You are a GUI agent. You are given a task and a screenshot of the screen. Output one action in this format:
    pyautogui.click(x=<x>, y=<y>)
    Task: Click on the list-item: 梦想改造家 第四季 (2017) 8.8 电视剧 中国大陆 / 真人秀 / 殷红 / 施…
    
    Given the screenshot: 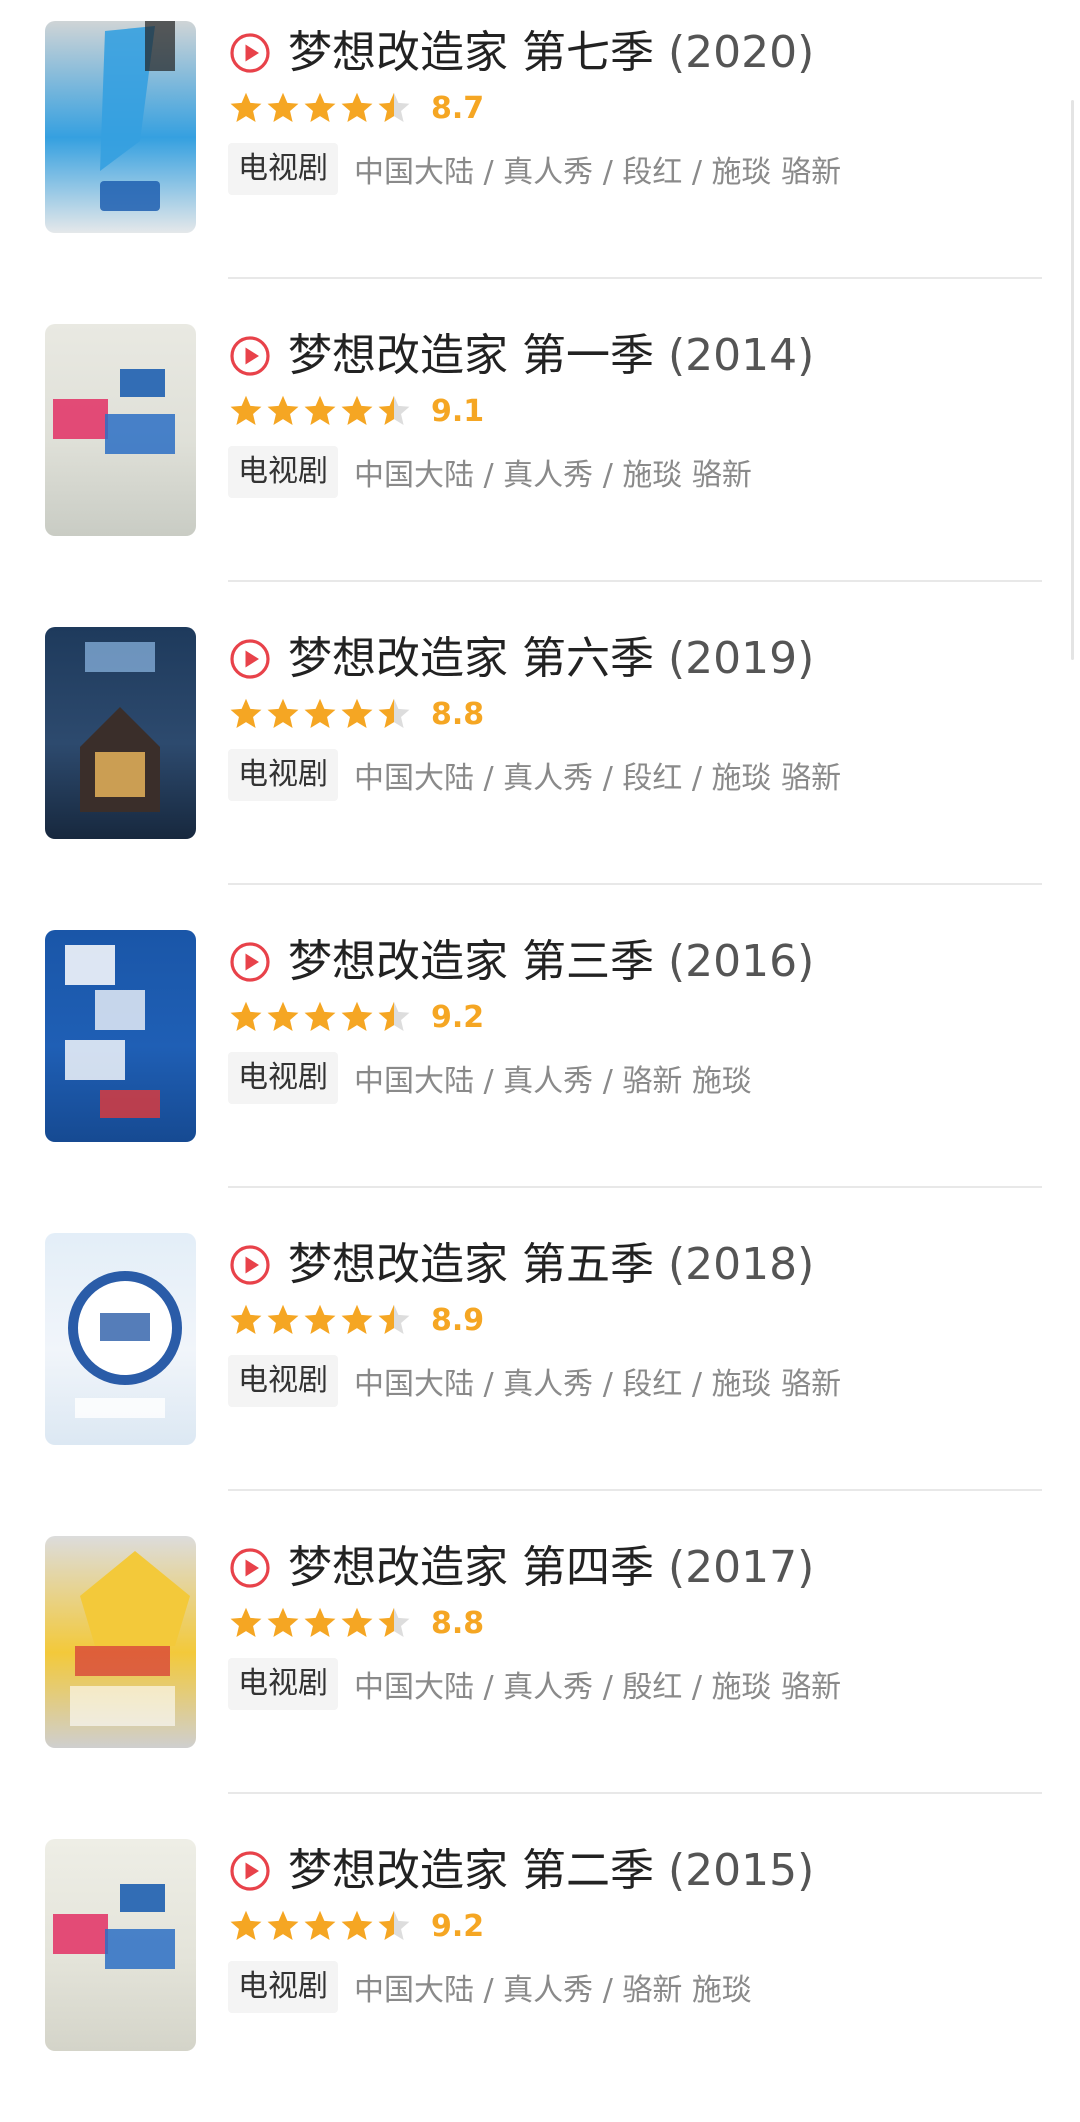 What is the action you would take?
    pyautogui.click(x=540, y=1667)
    